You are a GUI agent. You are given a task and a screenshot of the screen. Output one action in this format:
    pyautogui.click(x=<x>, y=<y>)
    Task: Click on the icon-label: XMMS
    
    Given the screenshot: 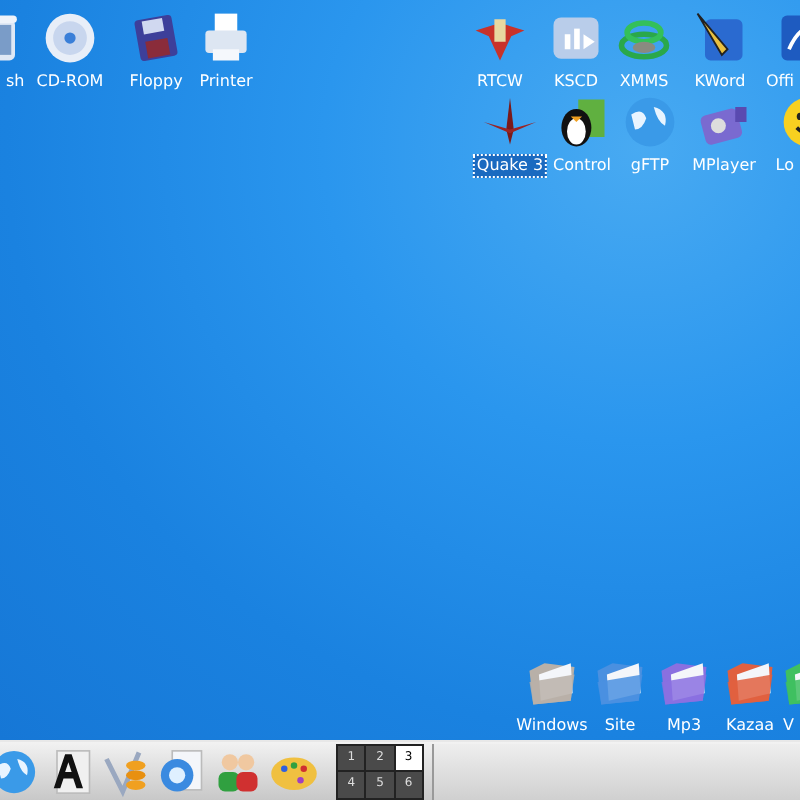 What is the action you would take?
    pyautogui.click(x=644, y=82)
    